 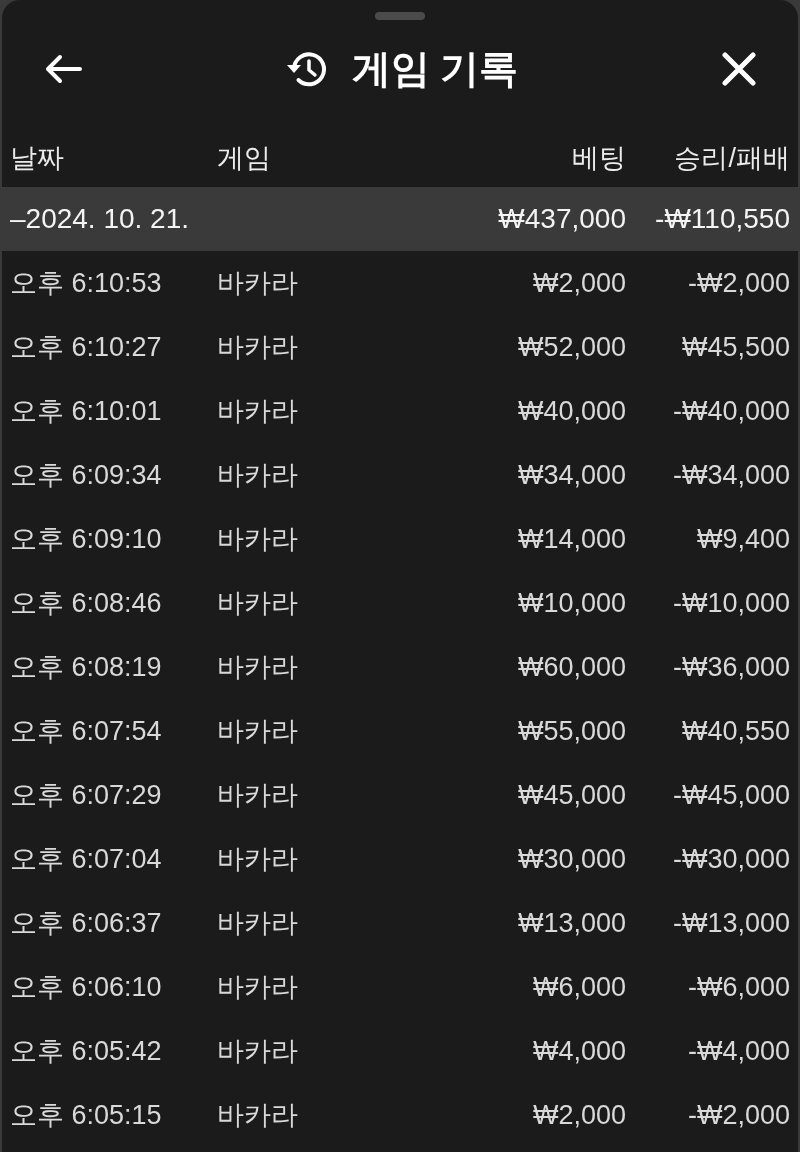 I want to click on back-arrow-icon, so click(x=63, y=69).